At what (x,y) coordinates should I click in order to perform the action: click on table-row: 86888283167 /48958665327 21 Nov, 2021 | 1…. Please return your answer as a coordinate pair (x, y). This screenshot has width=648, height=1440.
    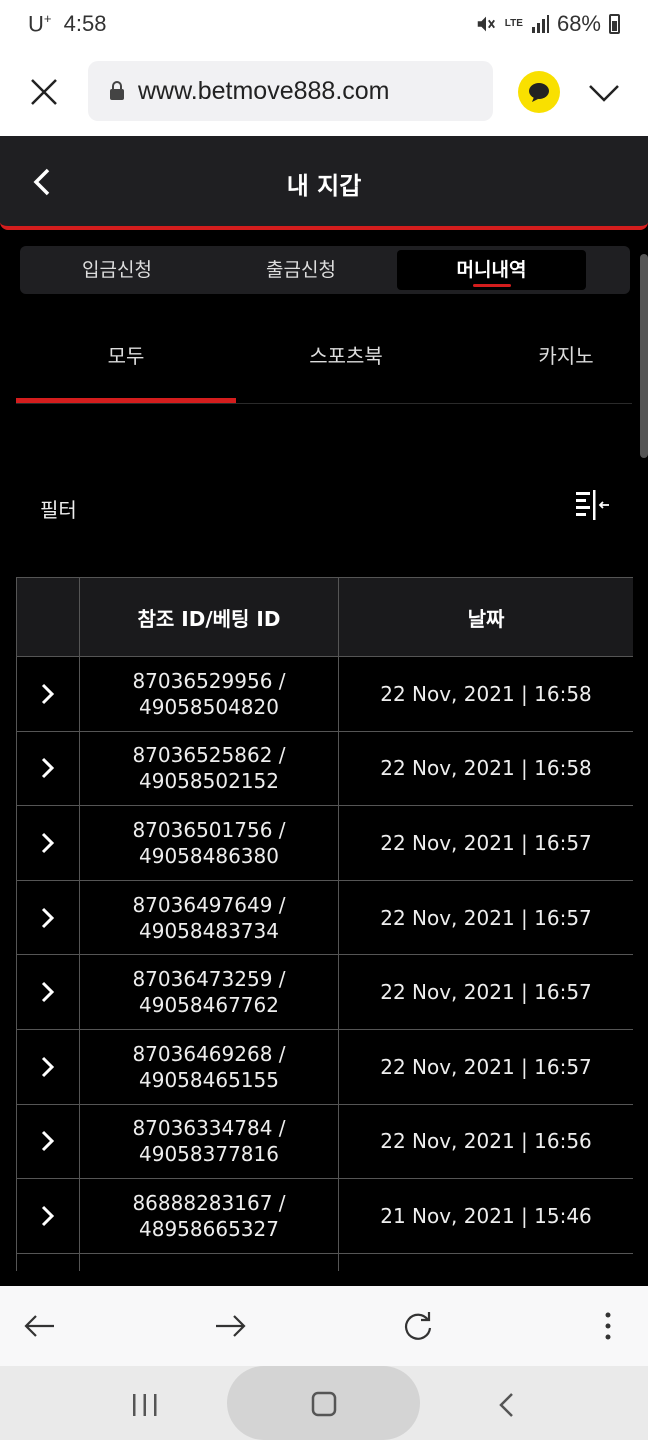
    Looking at the image, I should click on (324, 1216).